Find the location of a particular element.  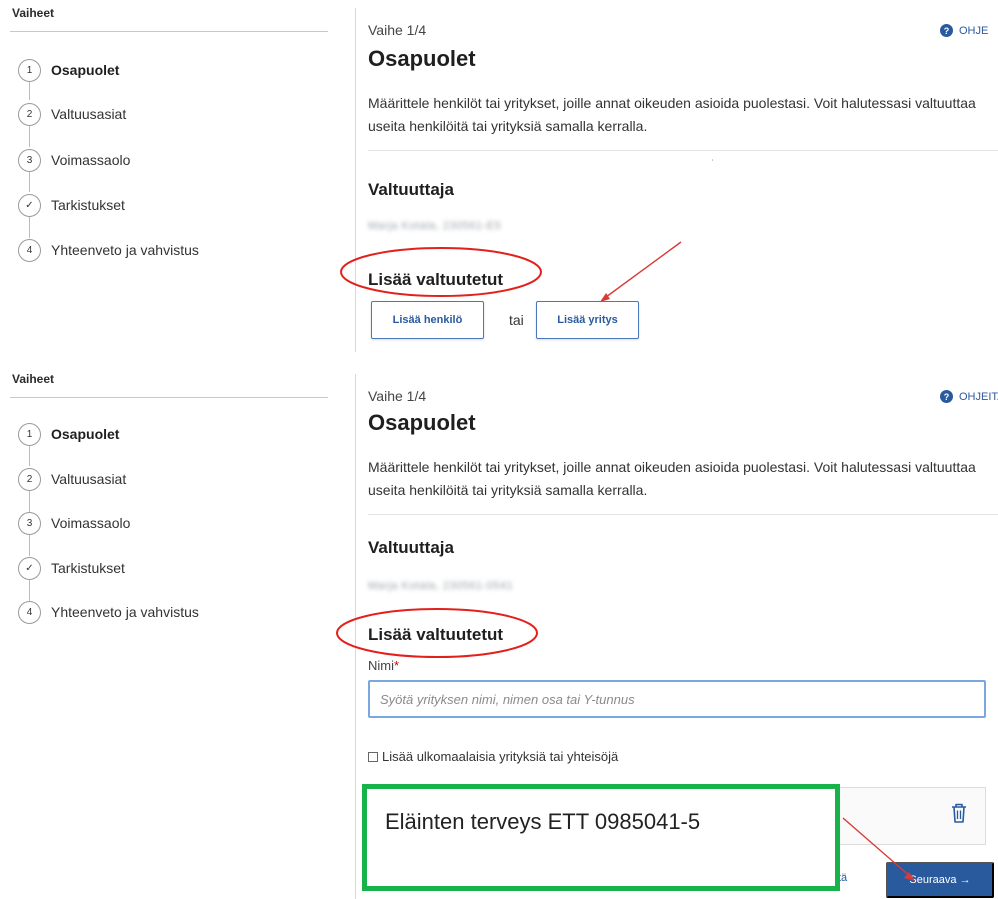

or-label: tai is located at coordinates (516, 320).